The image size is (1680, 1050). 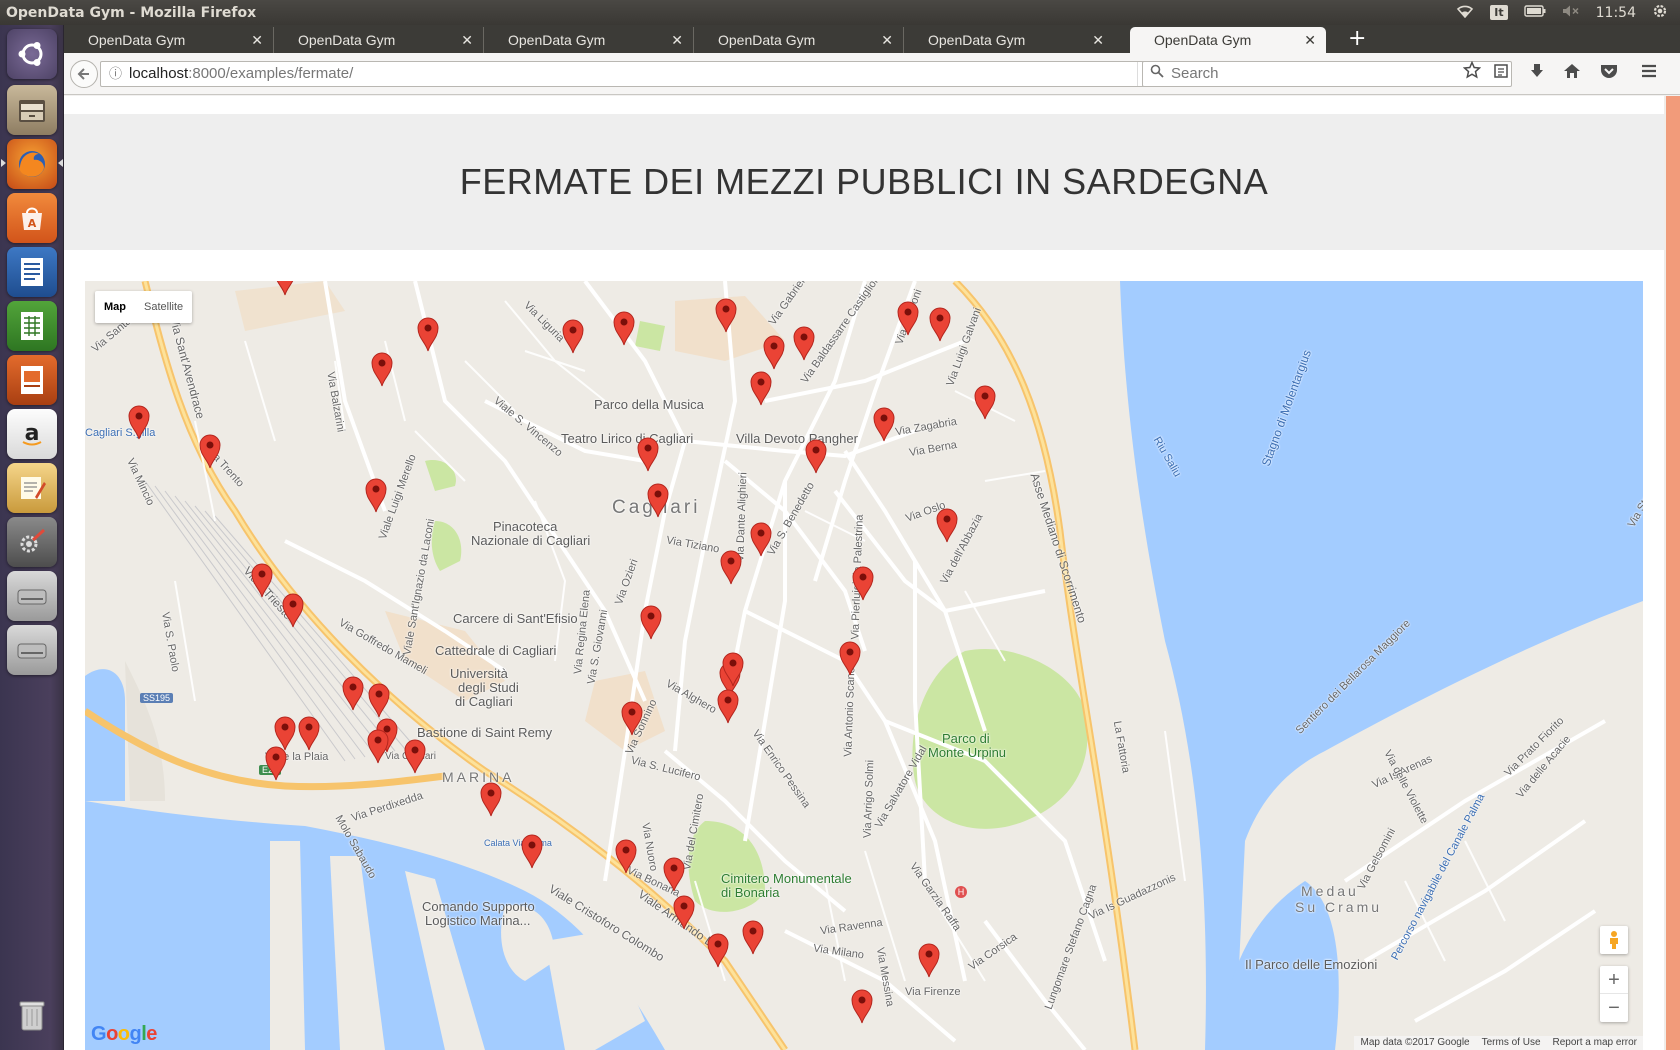 What do you see at coordinates (1614, 1008) in the screenshot?
I see `zoom-out-button: −` at bounding box center [1614, 1008].